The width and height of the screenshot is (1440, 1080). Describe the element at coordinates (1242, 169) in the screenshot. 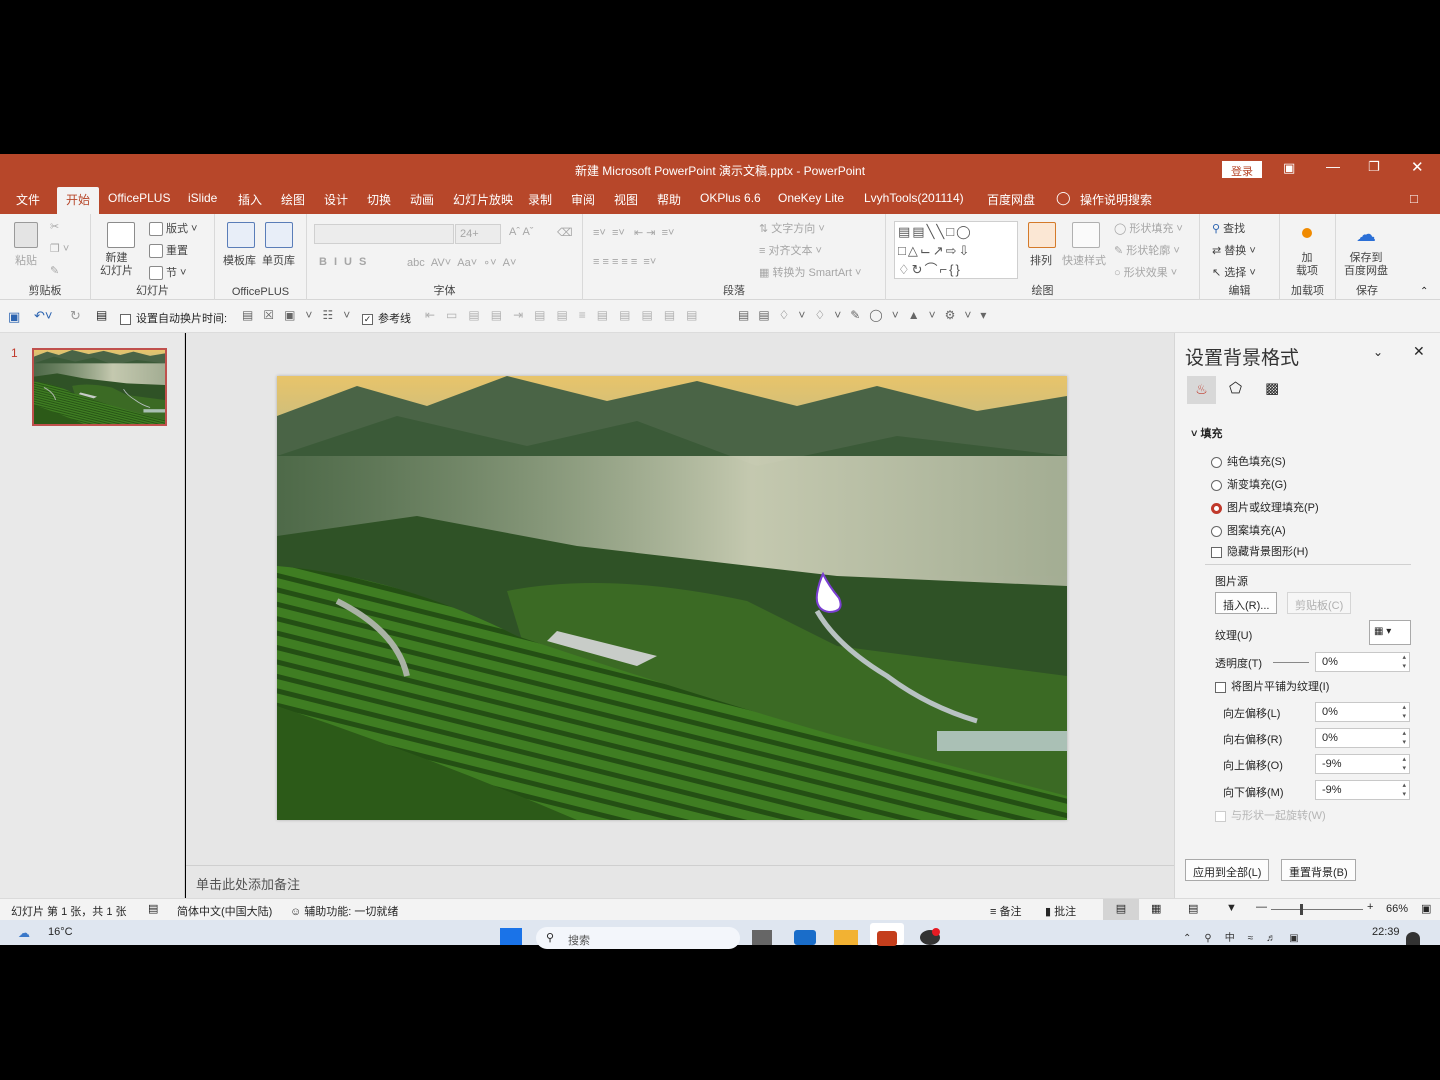

I see `login-button: 登录` at that location.